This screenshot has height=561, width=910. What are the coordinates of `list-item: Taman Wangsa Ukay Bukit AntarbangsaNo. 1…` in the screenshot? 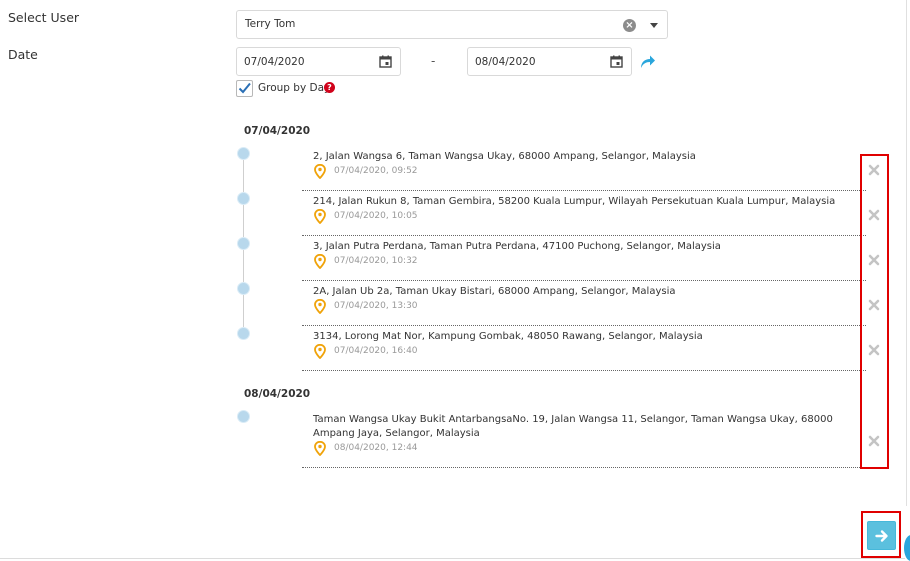 It's located at (584, 440).